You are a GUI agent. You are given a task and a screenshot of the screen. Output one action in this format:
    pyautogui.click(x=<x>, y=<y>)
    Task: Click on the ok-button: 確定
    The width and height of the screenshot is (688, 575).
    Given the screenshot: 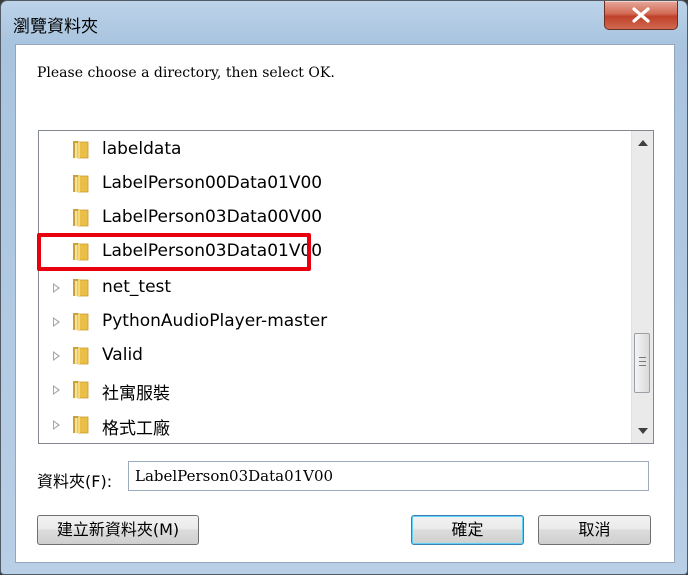 What is the action you would take?
    pyautogui.click(x=467, y=530)
    